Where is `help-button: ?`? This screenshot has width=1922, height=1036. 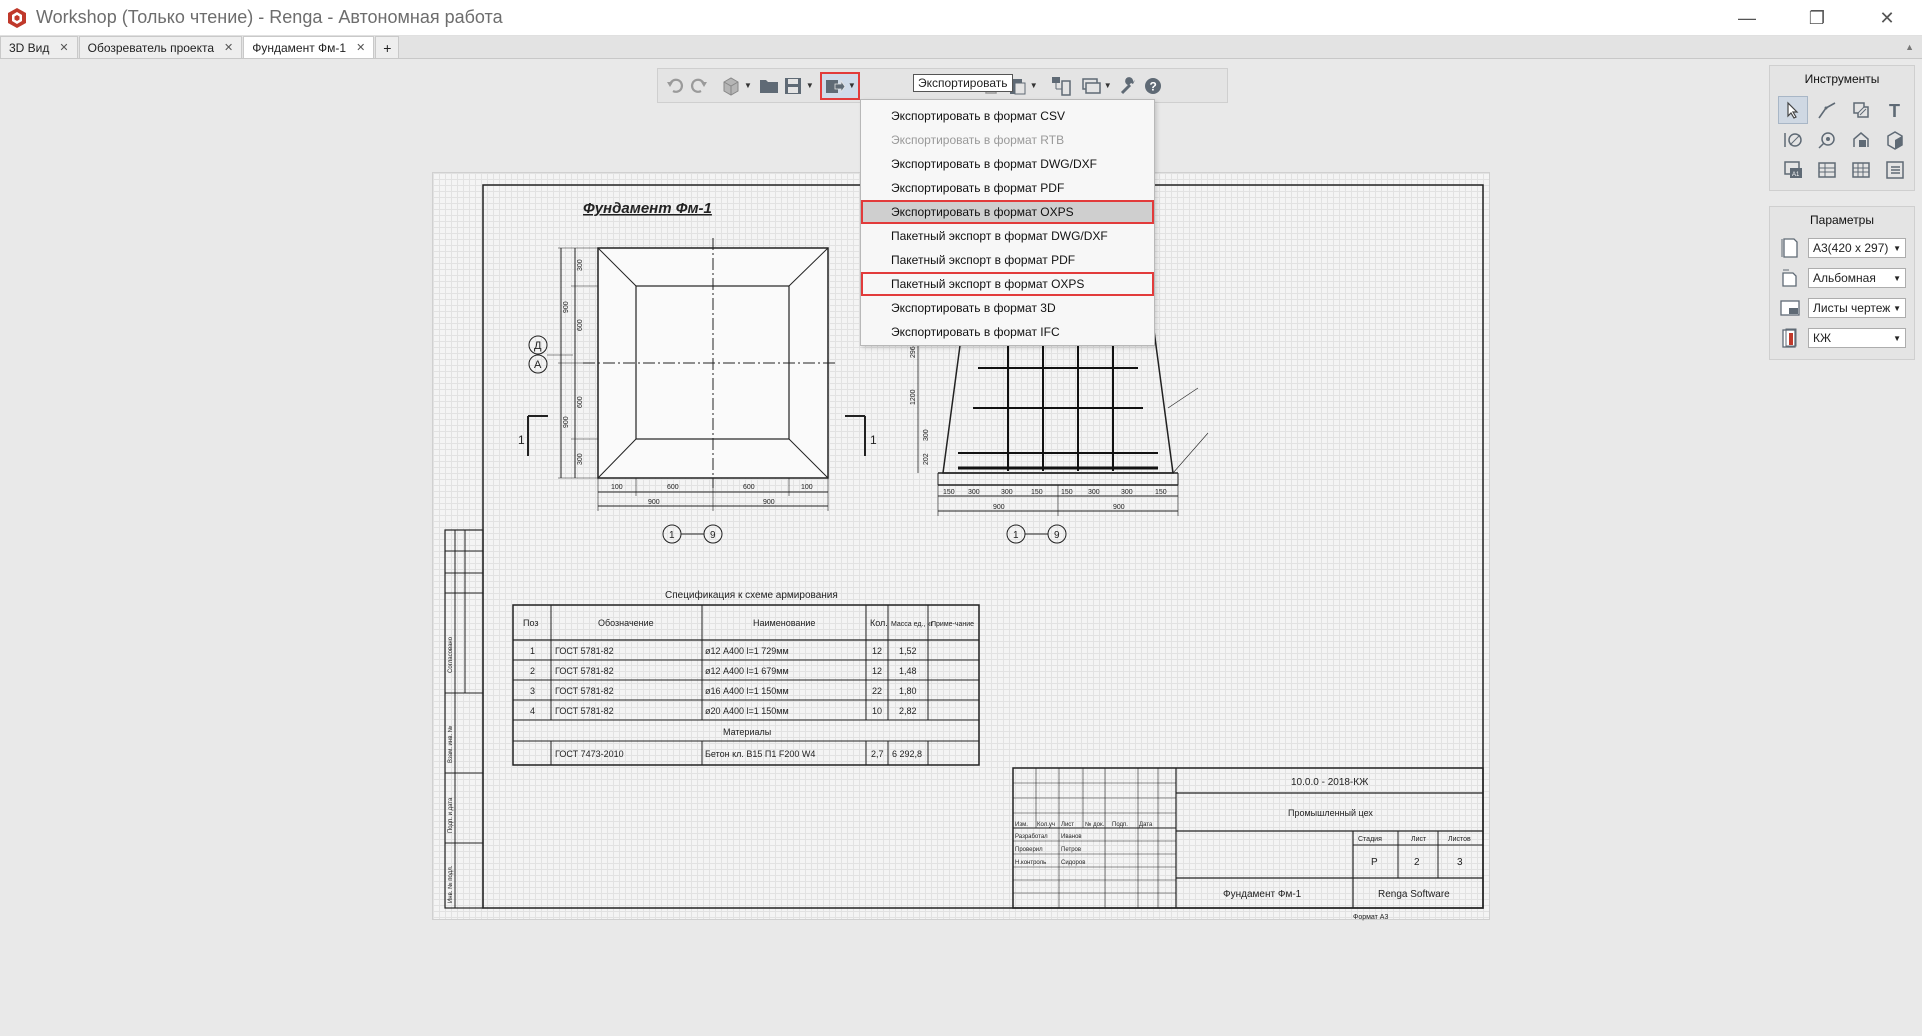 help-button: ? is located at coordinates (1153, 86).